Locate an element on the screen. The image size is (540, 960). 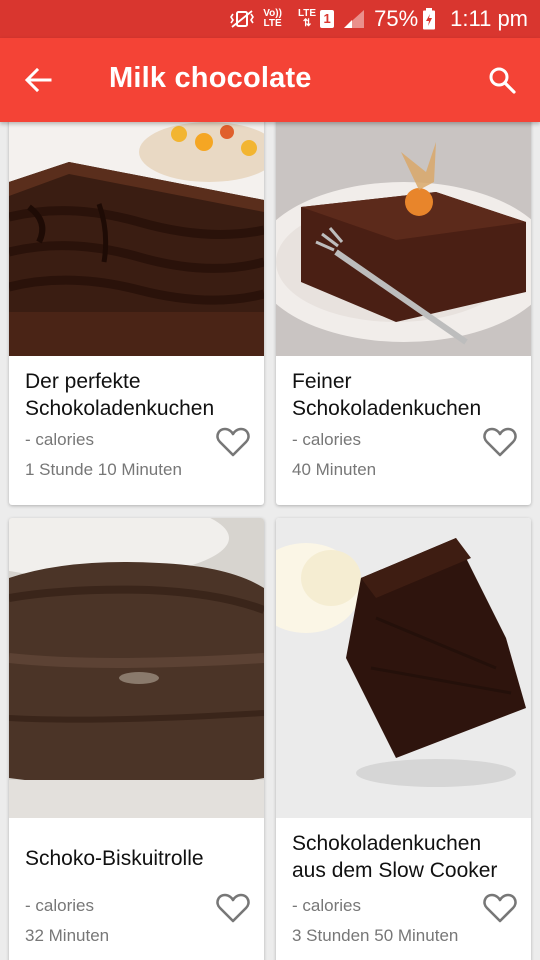
volte-indicator: Vo)) LTE is located at coordinates (272, 18).